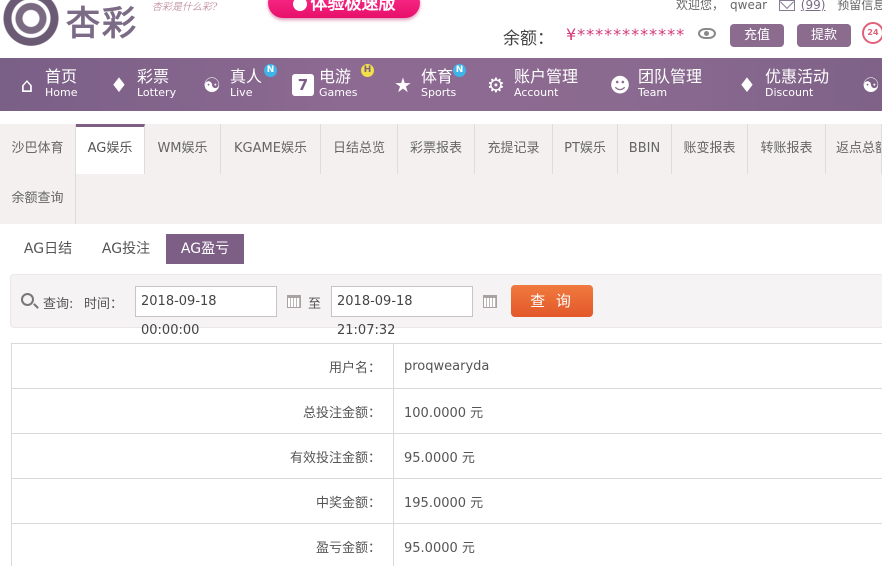  Describe the element at coordinates (202, 544) in the screenshot. I see `row-label: 盈亏金额：` at that location.